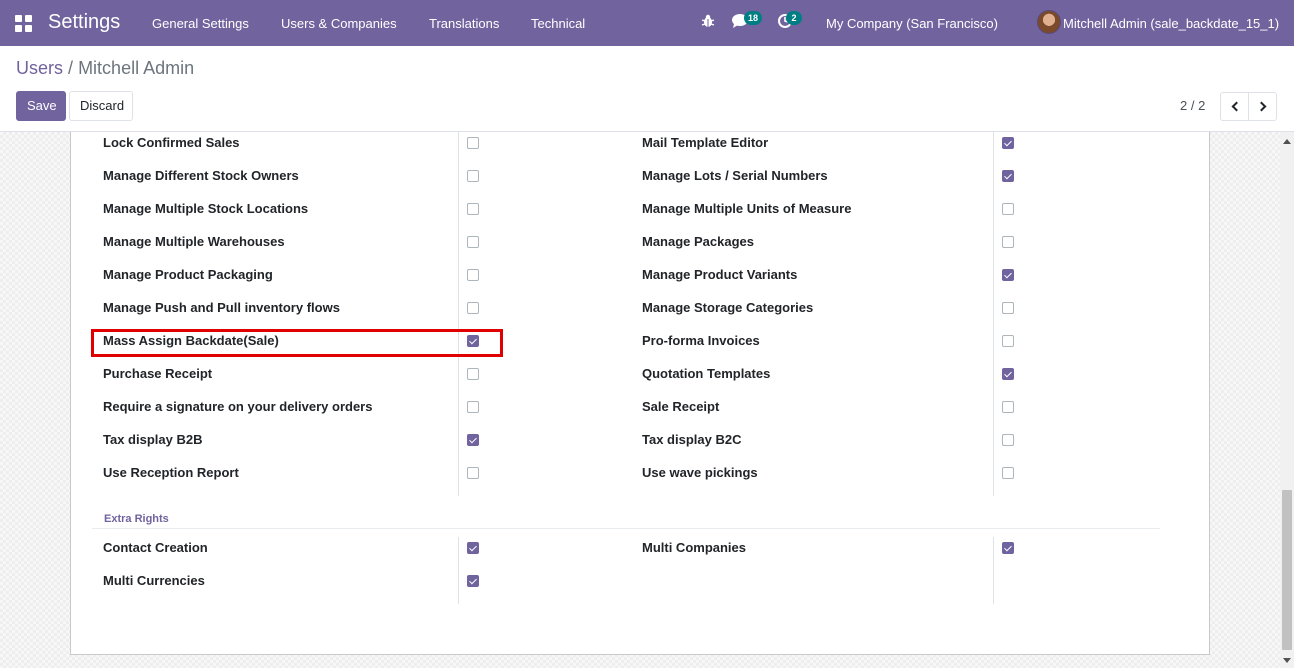  I want to click on messages-count-badge: 18, so click(753, 18).